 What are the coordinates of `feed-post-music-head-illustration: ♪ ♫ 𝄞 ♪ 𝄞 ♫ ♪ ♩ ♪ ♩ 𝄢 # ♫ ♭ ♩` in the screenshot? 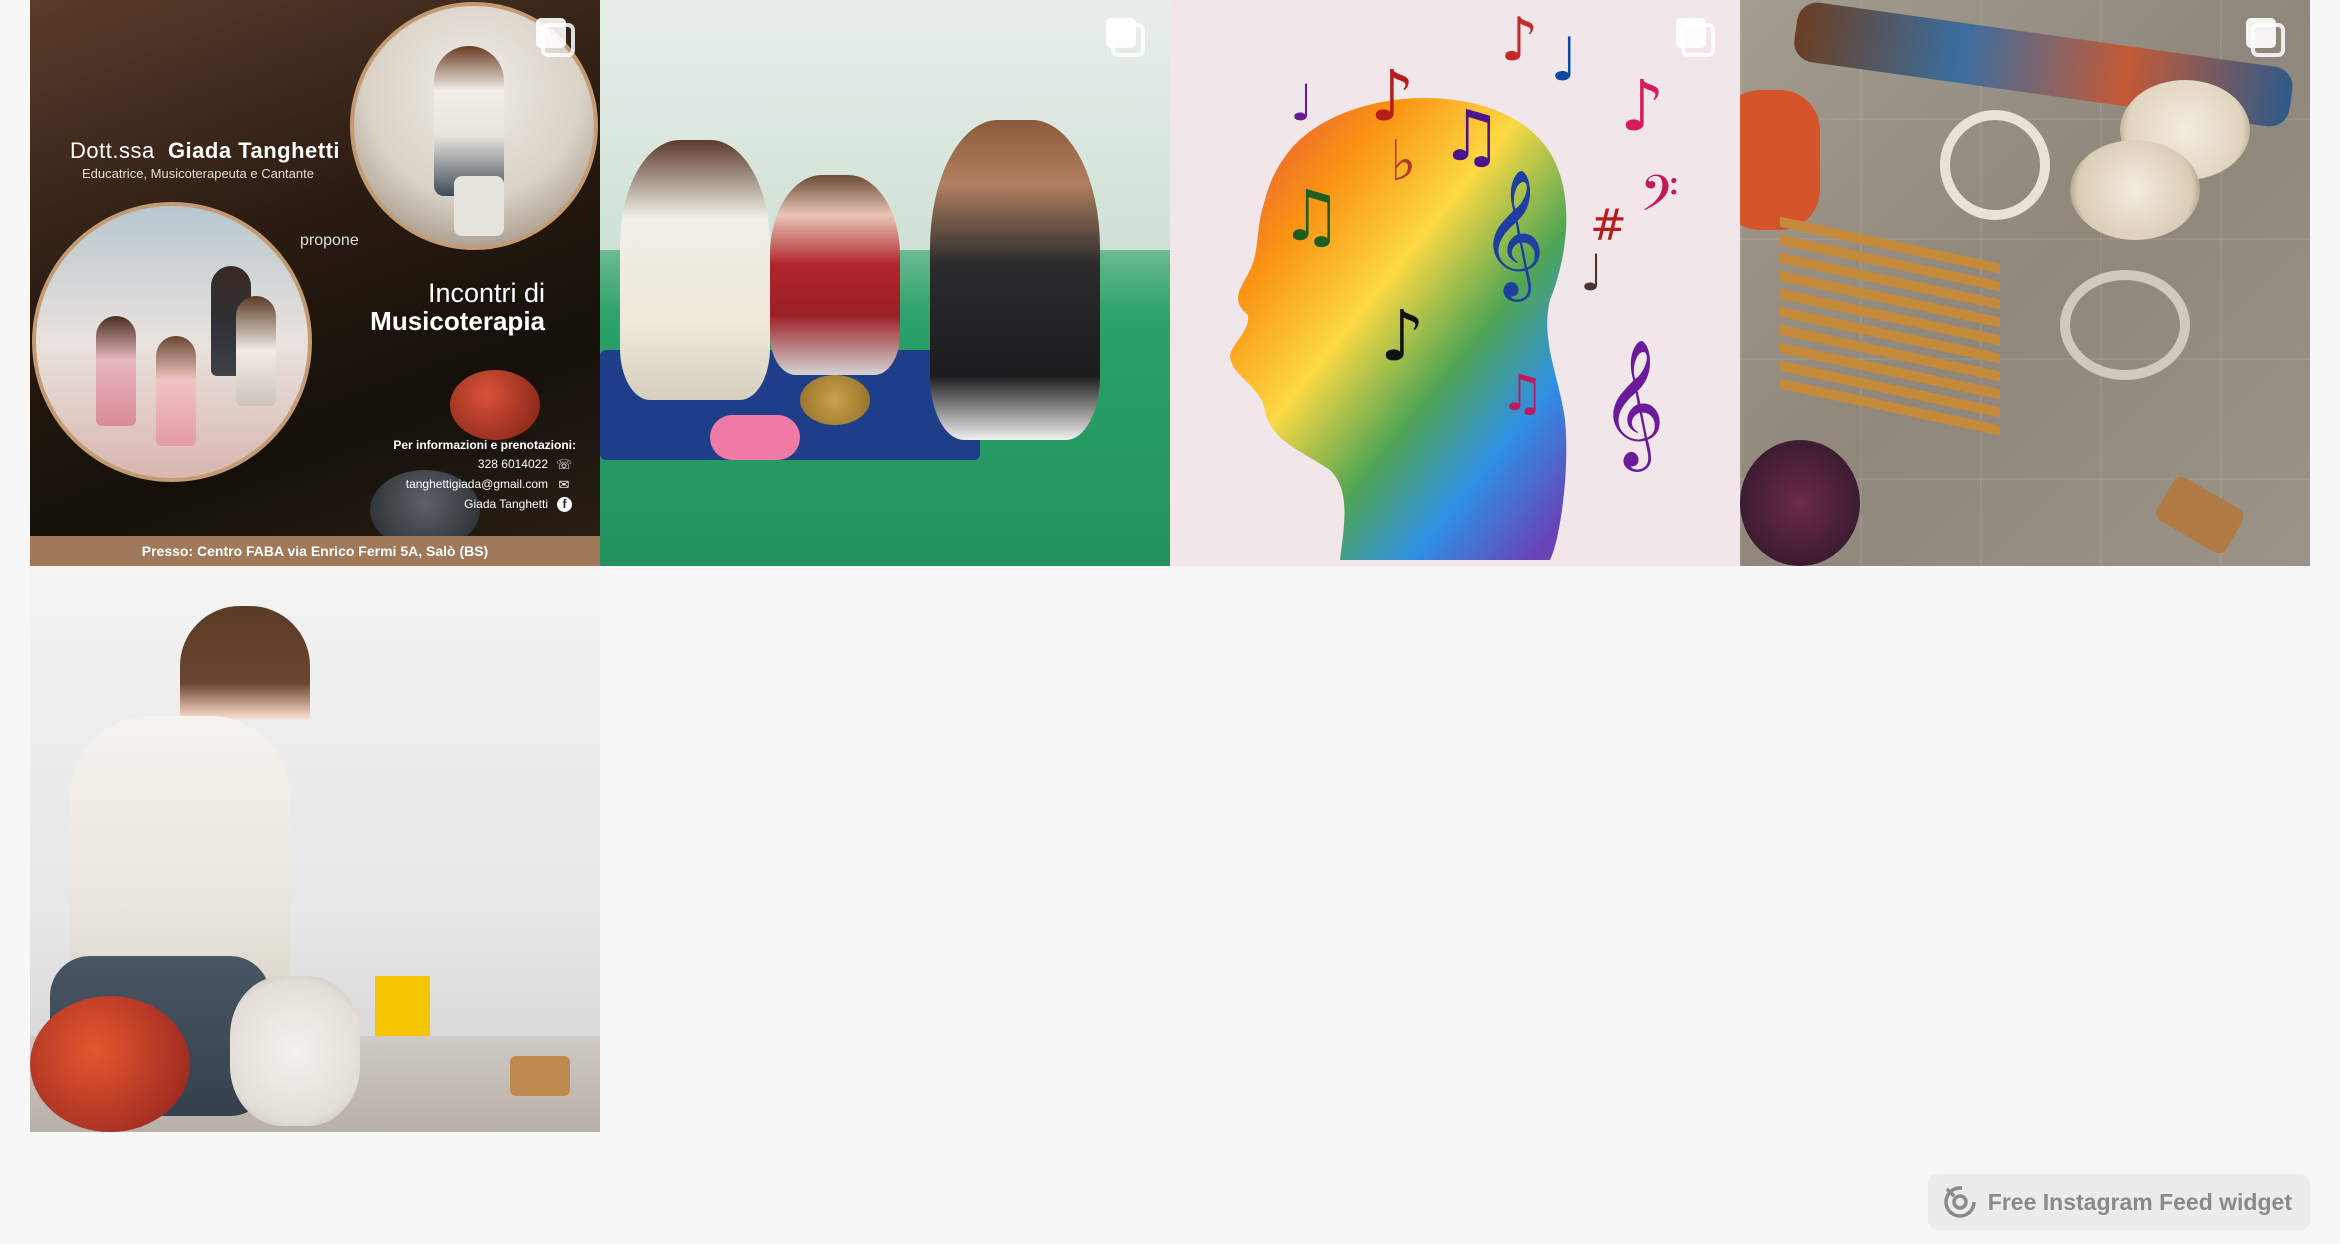 It's located at (1455, 283).